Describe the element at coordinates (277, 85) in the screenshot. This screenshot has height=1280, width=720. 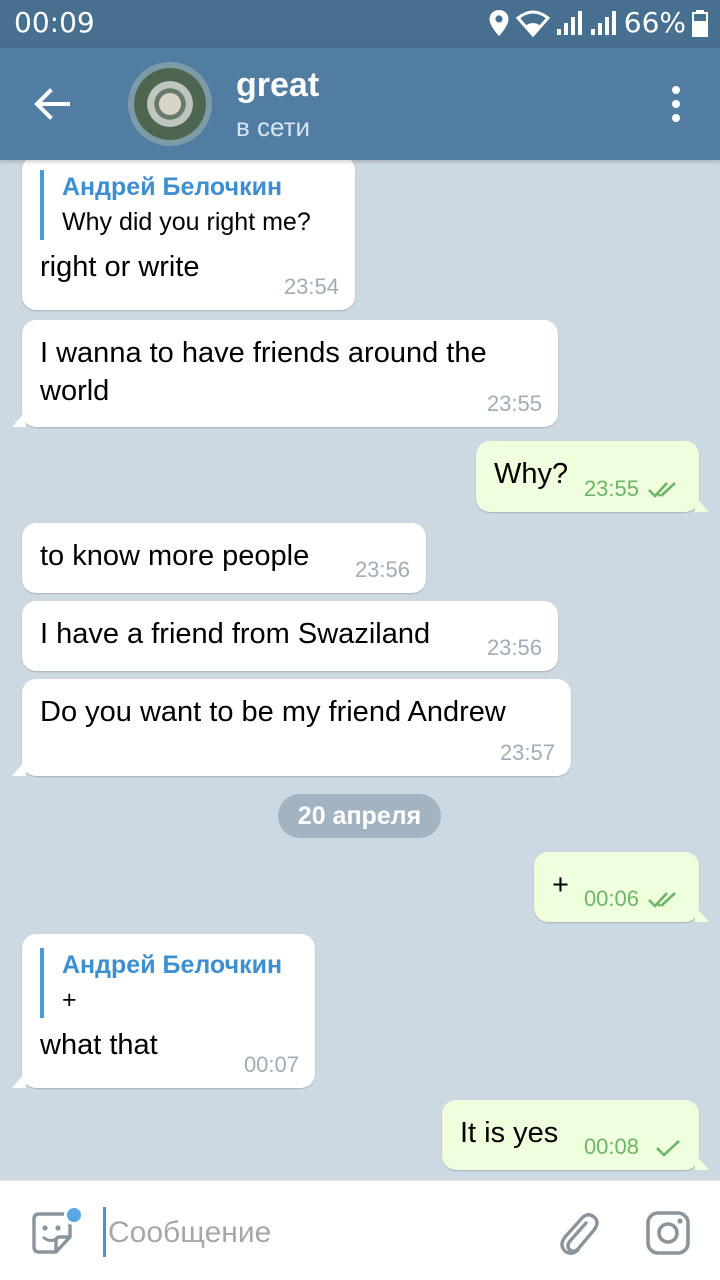
I see `chat-title: great` at that location.